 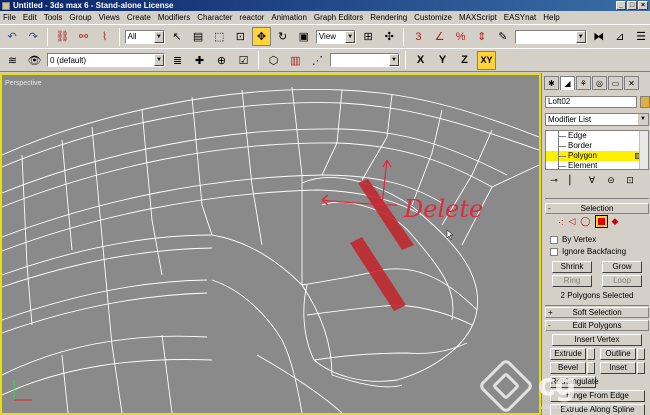 I want to click on layer-dropdown: 0 (default) ▼, so click(x=106, y=60).